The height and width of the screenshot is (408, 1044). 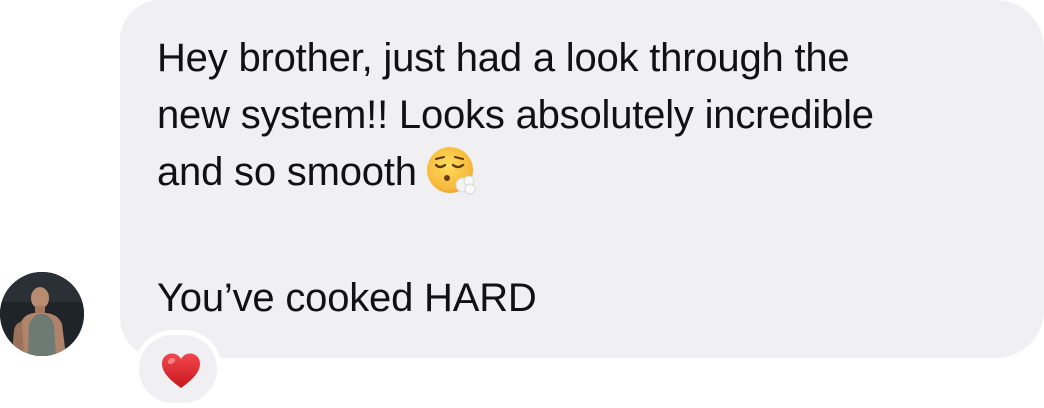 What do you see at coordinates (451, 179) in the screenshot?
I see `face-exhaling-icon` at bounding box center [451, 179].